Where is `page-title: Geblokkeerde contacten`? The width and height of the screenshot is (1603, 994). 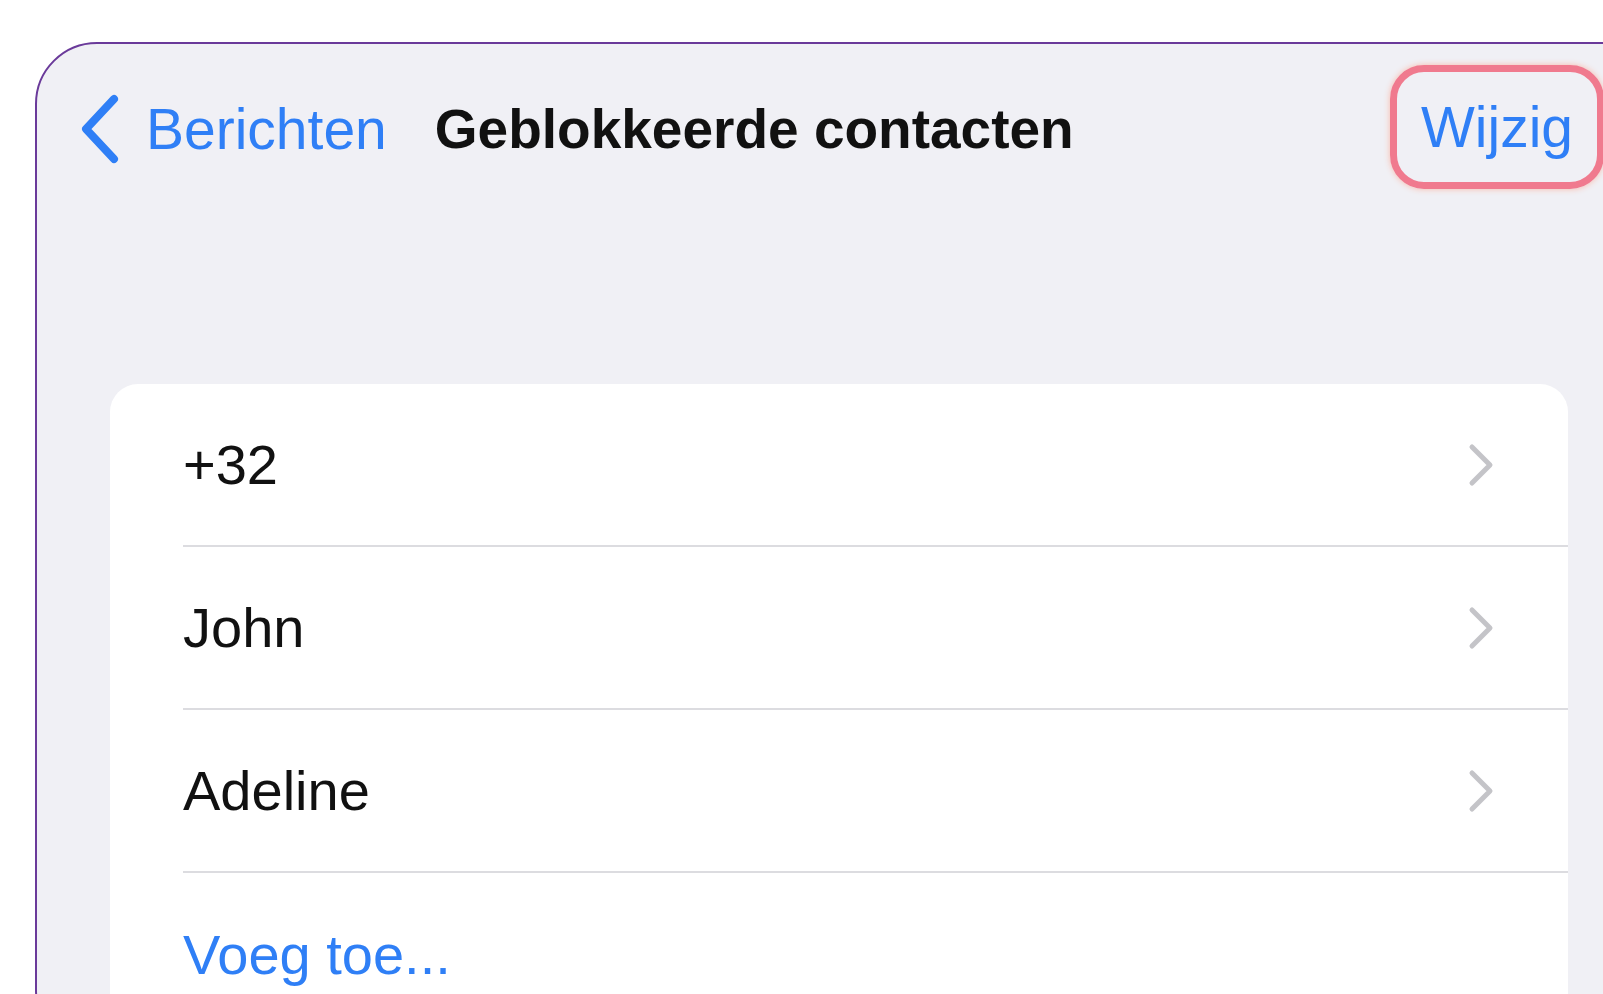
page-title: Geblokkeerde contacten is located at coordinates (754, 129).